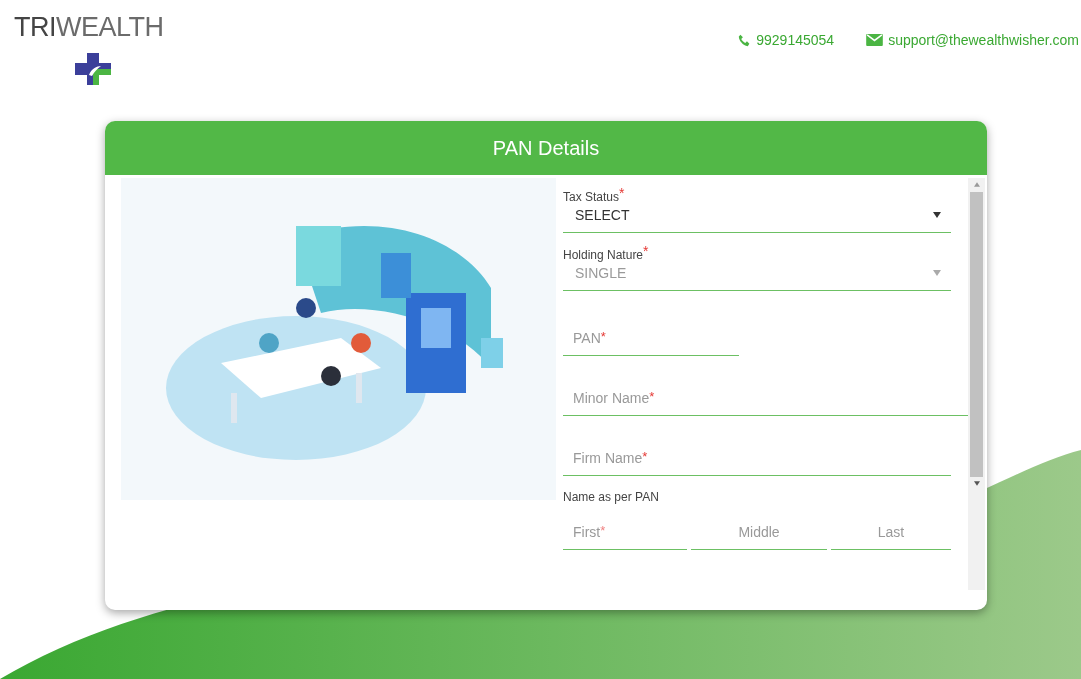  I want to click on scrollbar, so click(976, 384).